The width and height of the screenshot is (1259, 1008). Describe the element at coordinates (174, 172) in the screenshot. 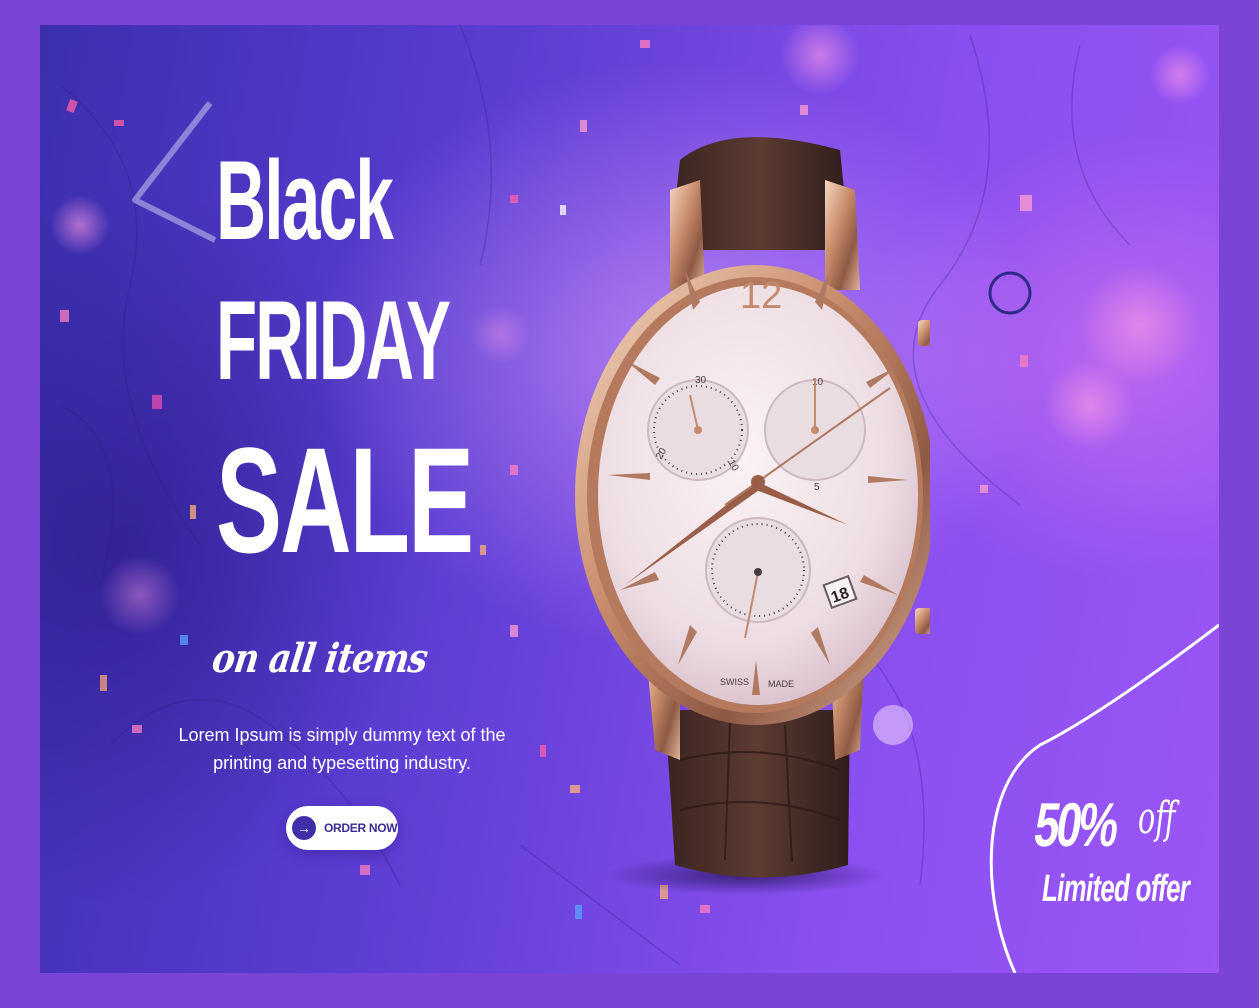

I see `triangle-outline` at that location.